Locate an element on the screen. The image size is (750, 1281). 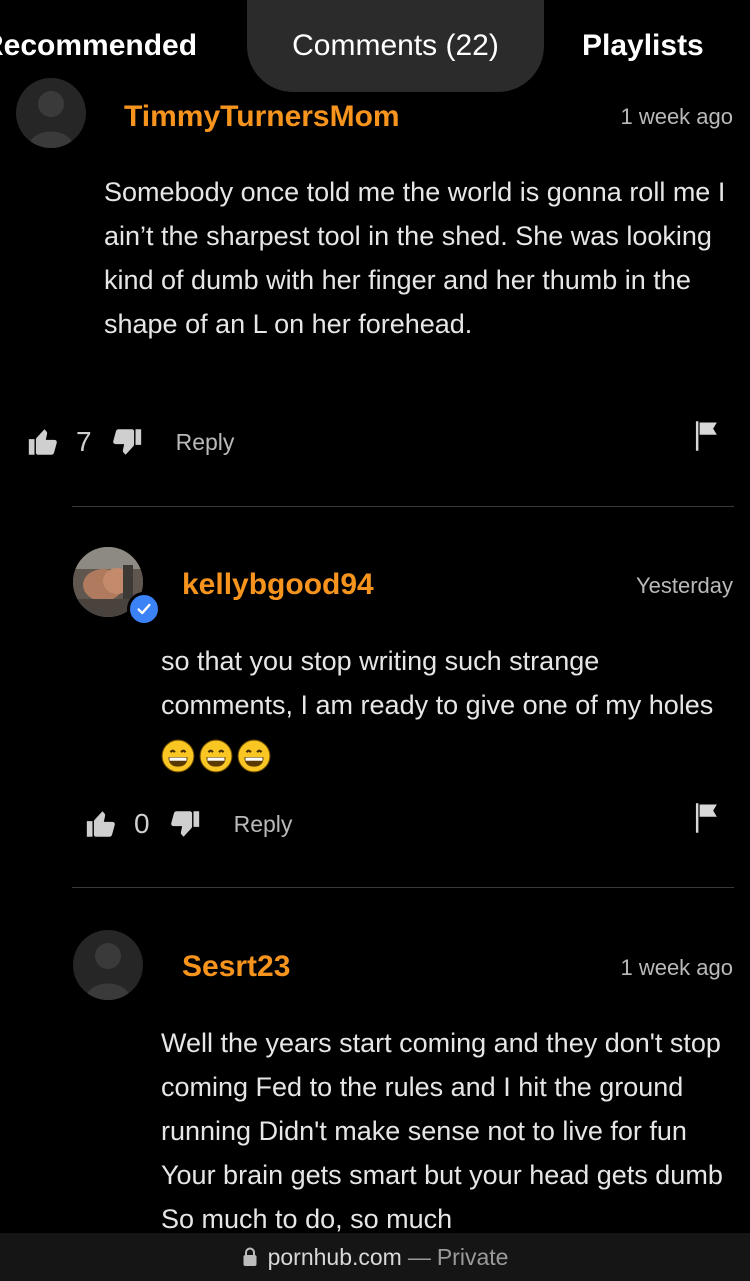
comment-actions: 0 Reply is located at coordinates (188, 824).